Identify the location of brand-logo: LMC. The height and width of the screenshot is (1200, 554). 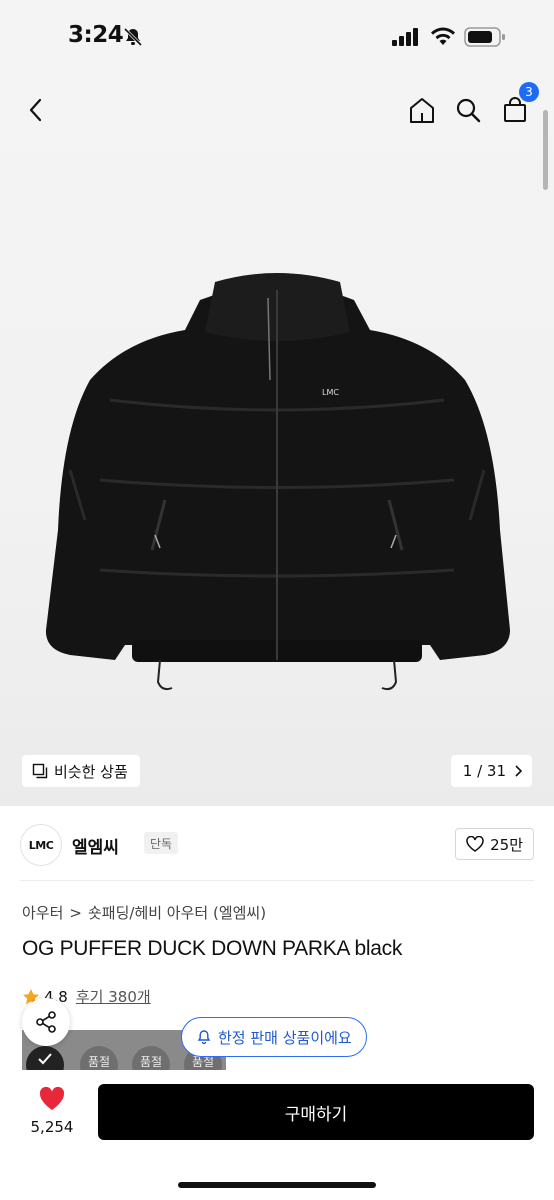
(41, 845).